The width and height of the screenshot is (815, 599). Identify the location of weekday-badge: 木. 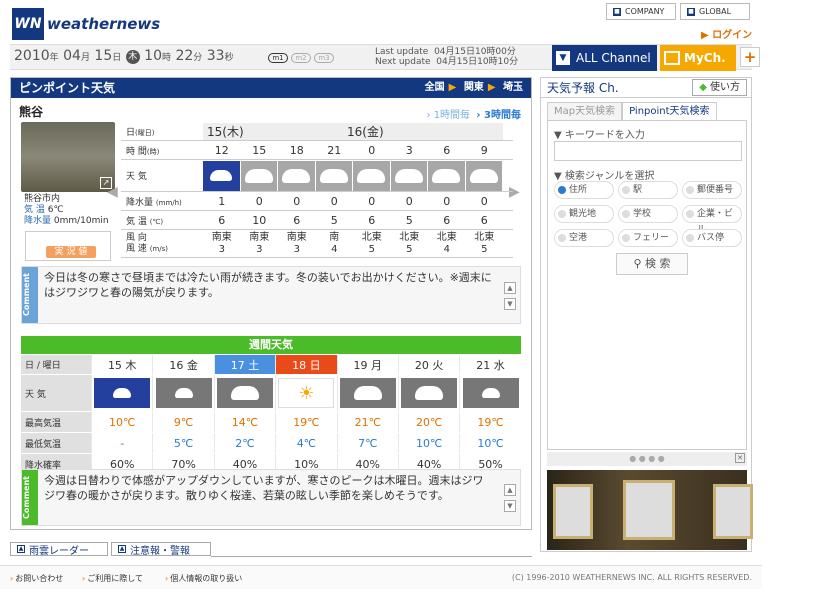
(132, 57).